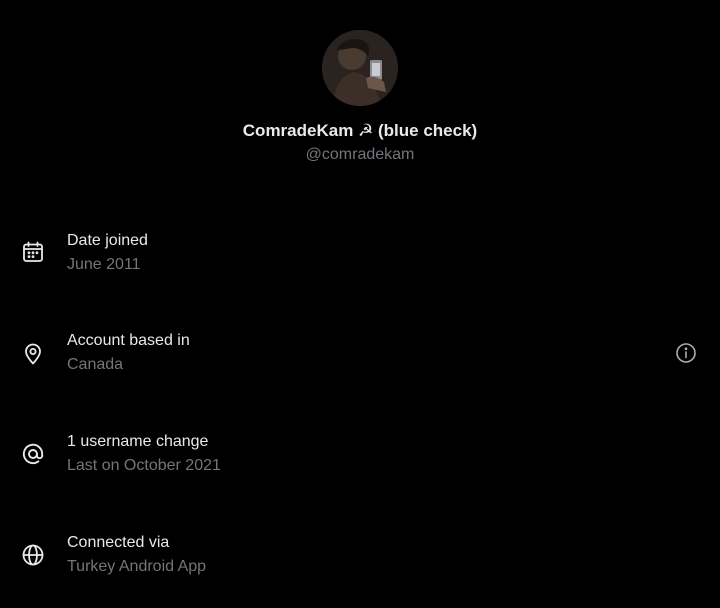  Describe the element at coordinates (33, 454) in the screenshot. I see `at-sign-icon` at that location.